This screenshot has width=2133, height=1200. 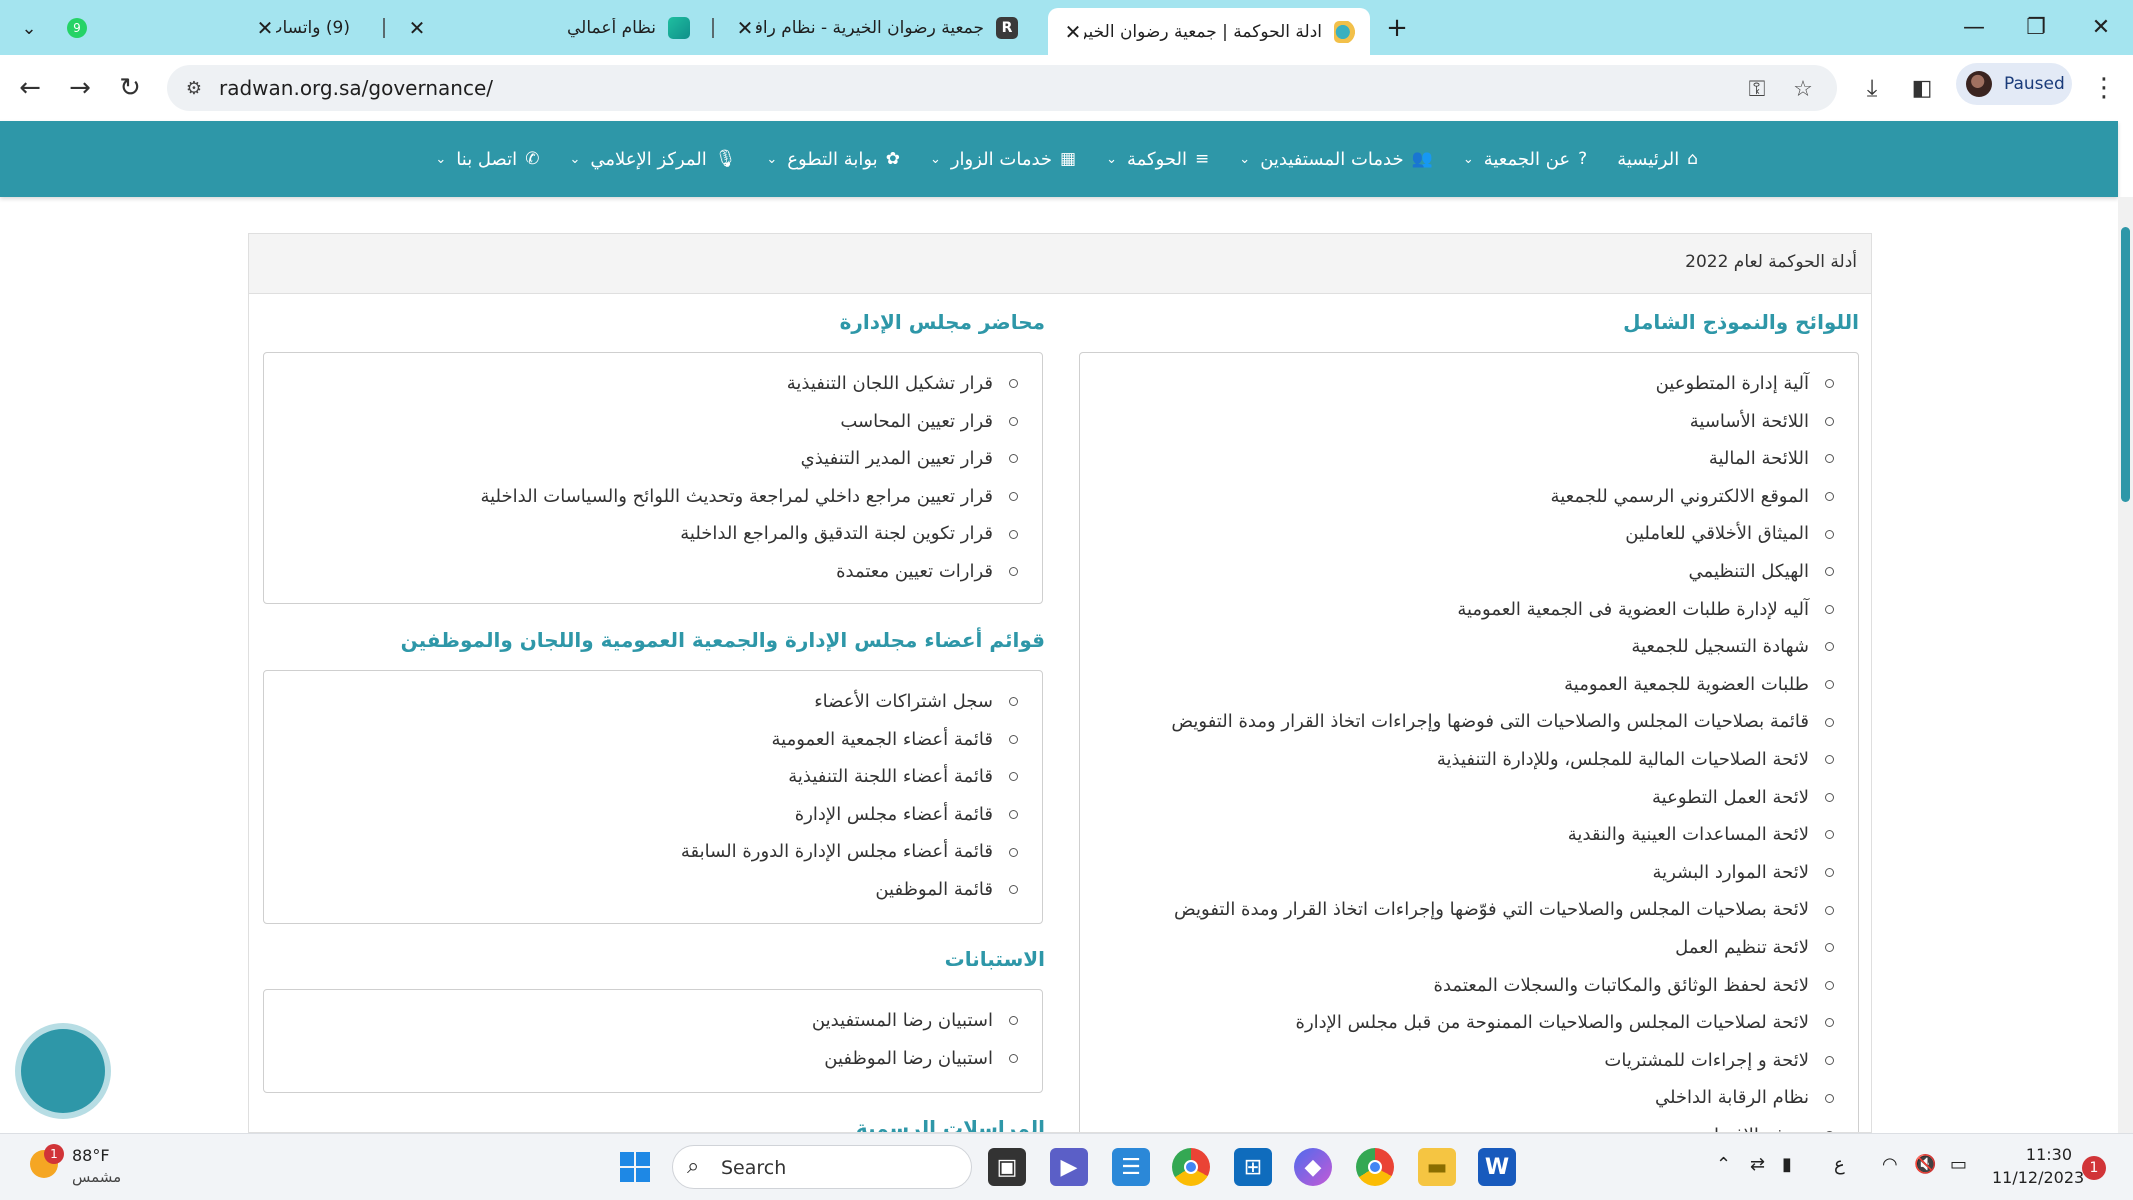 I want to click on list-item: لائحة المساعدات العينية والنقدية, so click(x=1457, y=835).